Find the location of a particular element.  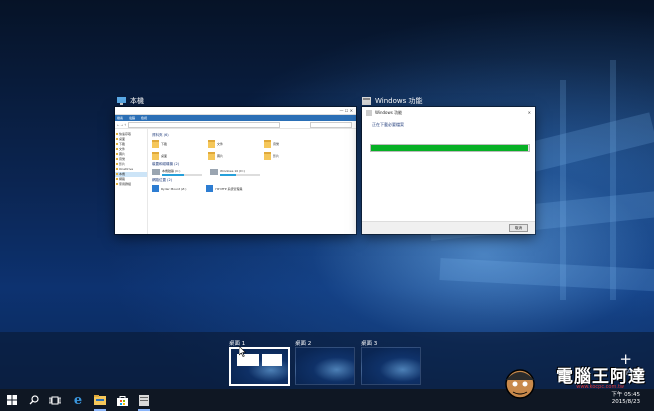

clock-date: 2015/8/23 is located at coordinates (625, 402).